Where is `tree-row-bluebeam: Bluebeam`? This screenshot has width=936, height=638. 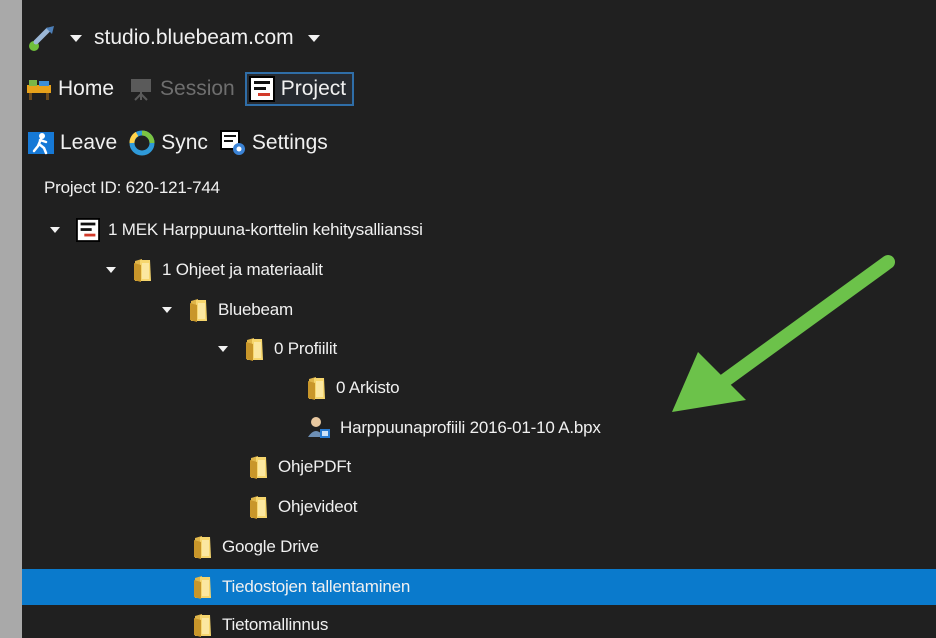 tree-row-bluebeam: Bluebeam is located at coordinates (227, 310).